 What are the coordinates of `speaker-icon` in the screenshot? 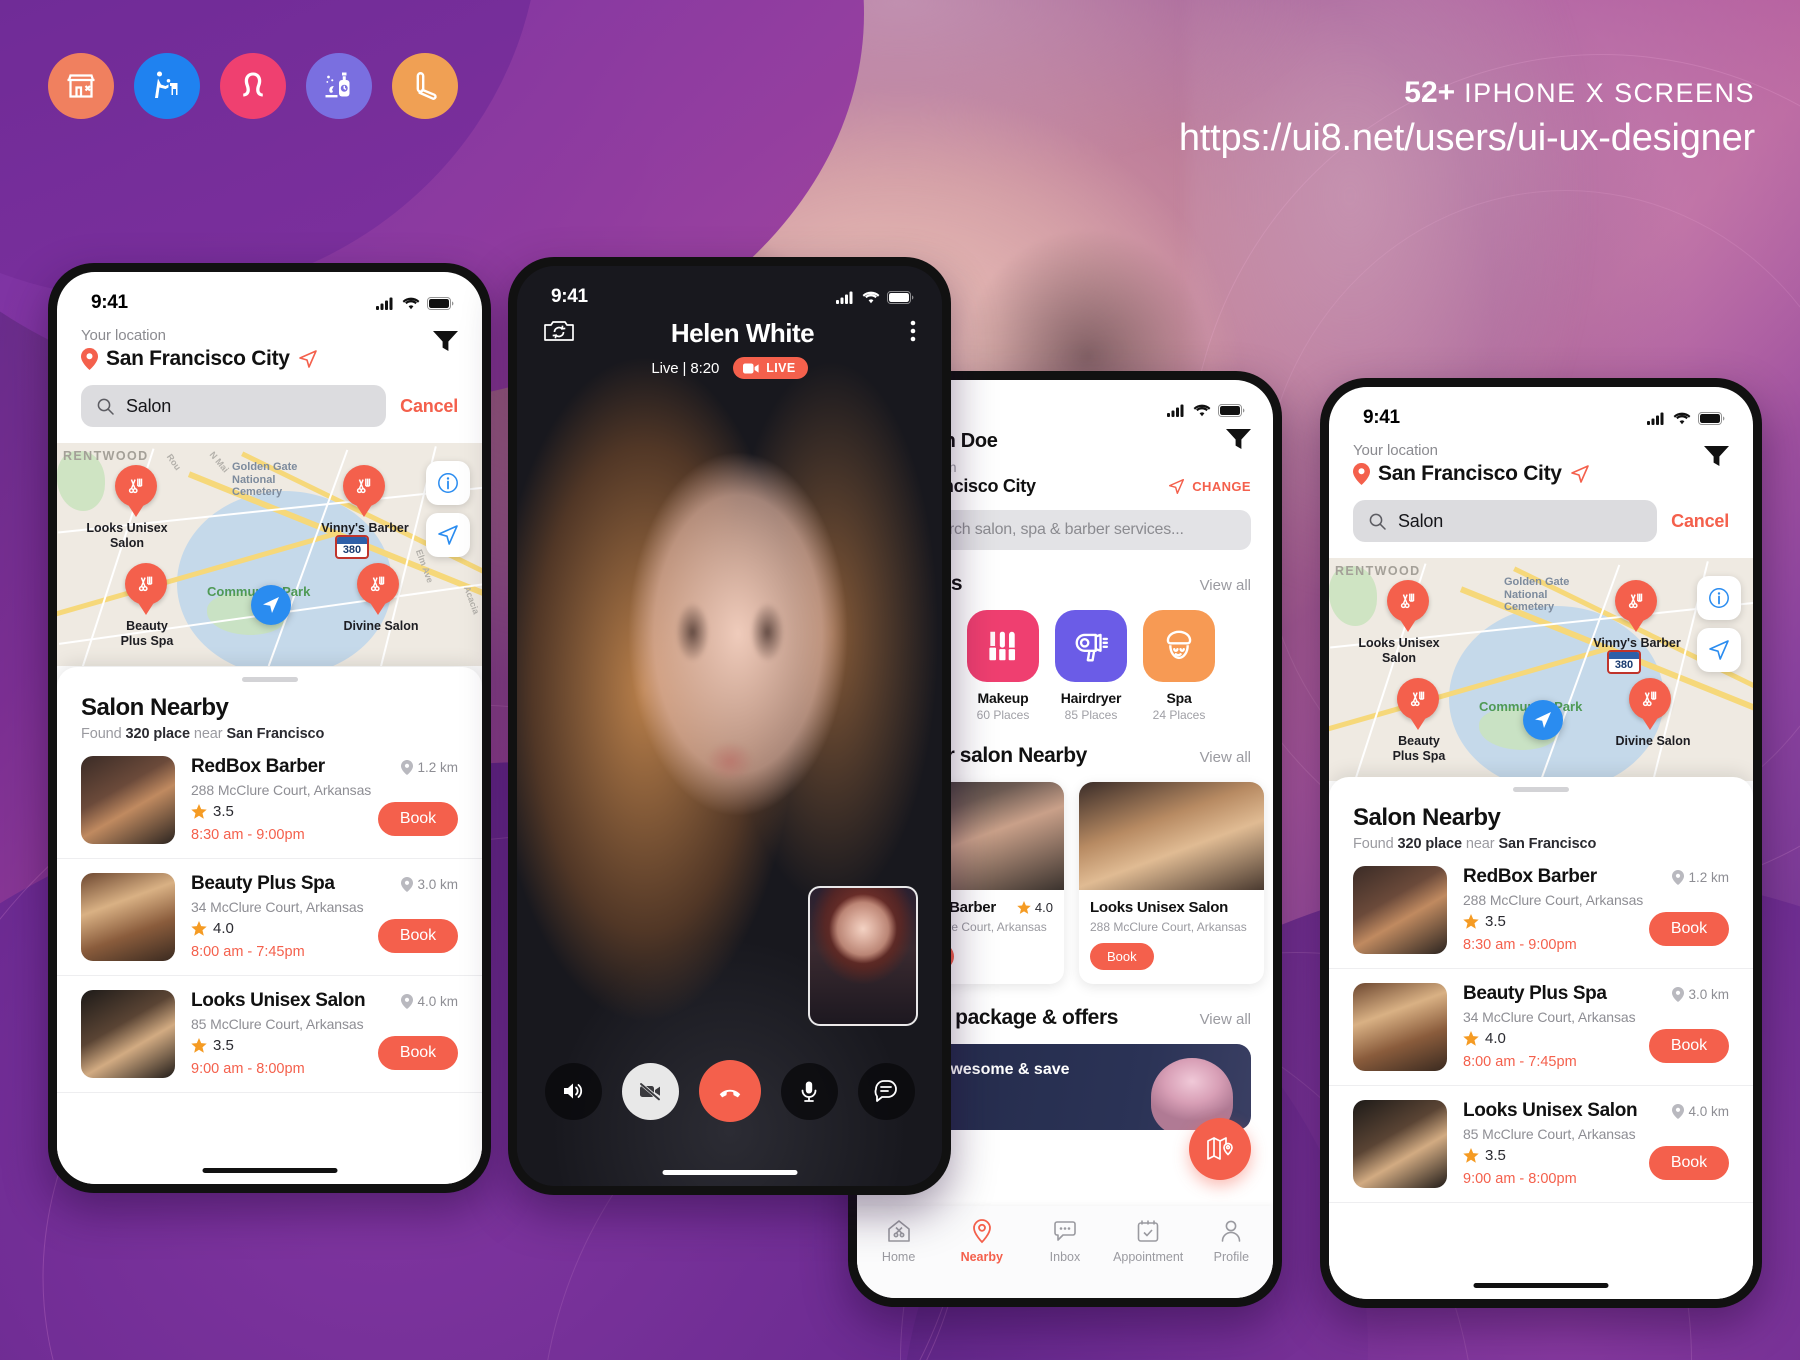 It's located at (573, 1091).